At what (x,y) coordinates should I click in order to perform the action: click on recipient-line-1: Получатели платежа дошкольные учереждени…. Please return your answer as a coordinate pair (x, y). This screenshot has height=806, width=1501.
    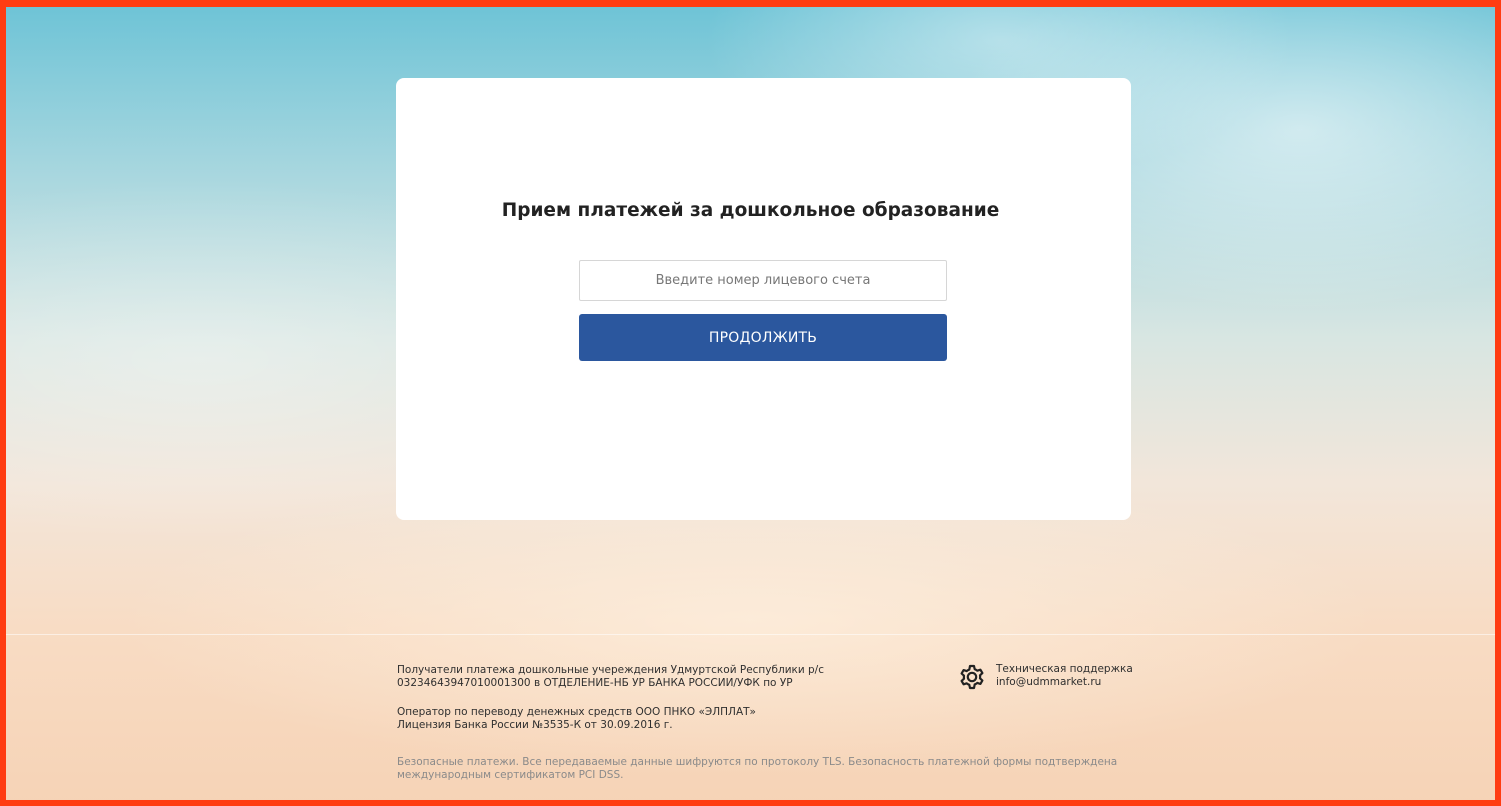
    Looking at the image, I should click on (610, 670).